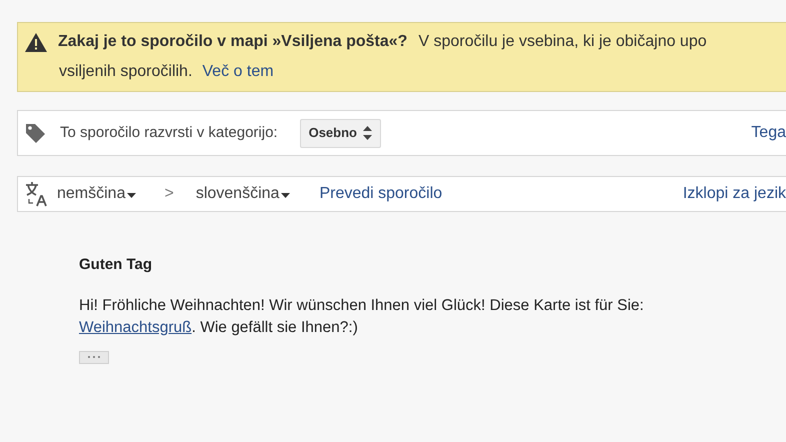  I want to click on category-label: To sporočilo razvrsti v kategorijo:, so click(169, 132).